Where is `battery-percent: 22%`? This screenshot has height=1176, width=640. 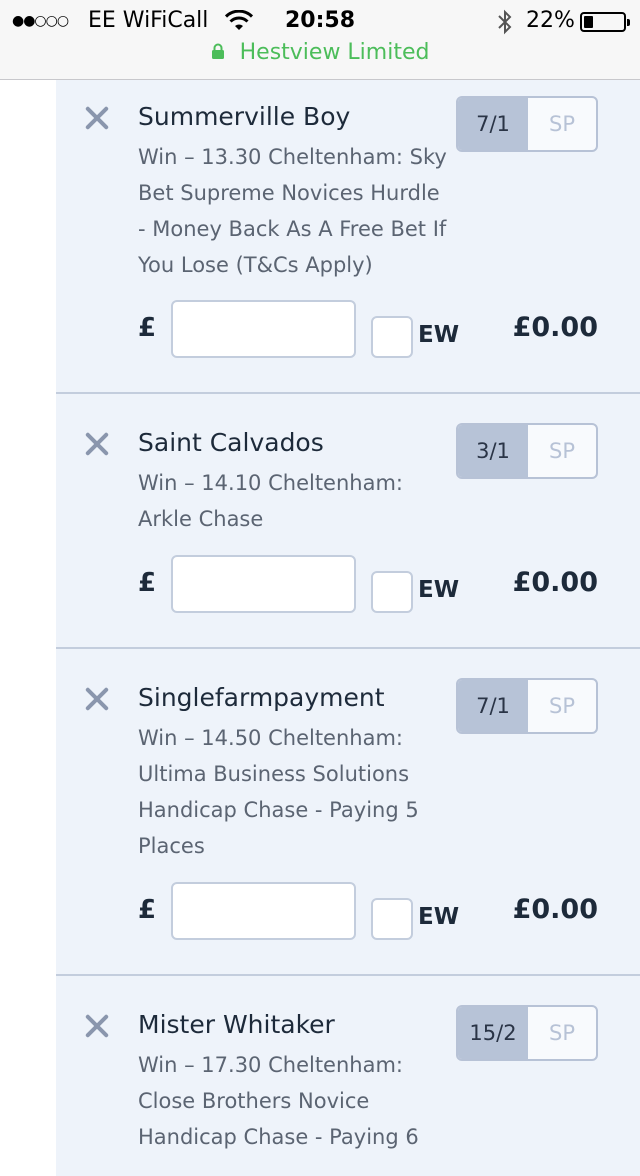 battery-percent: 22% is located at coordinates (550, 20).